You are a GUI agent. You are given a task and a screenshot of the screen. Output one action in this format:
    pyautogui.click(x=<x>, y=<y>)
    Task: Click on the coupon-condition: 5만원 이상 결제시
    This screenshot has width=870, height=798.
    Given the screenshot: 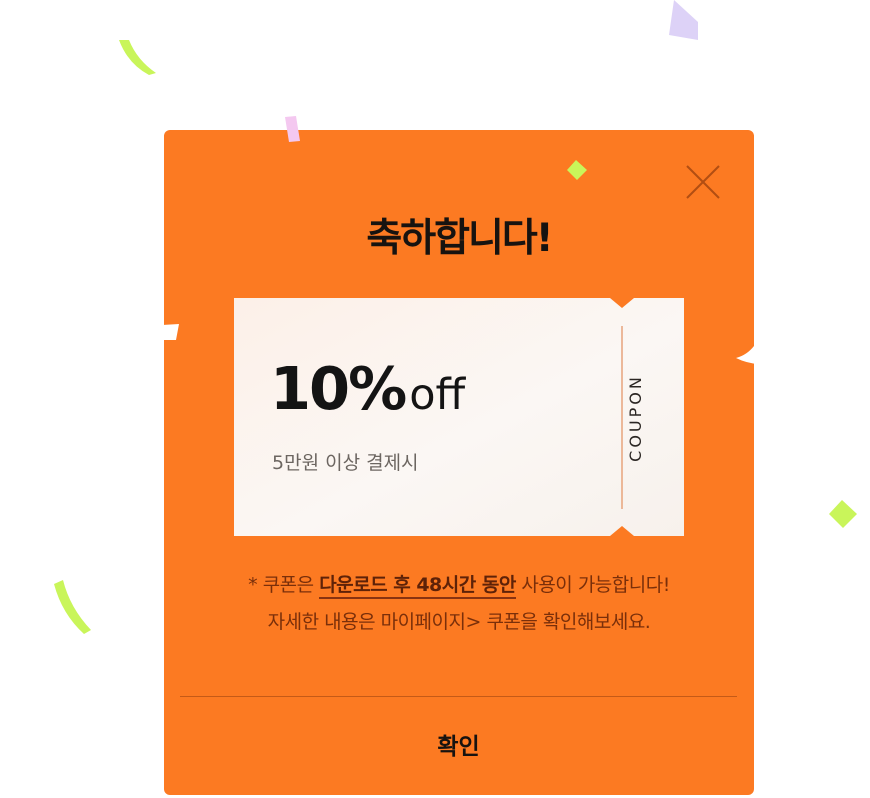 What is the action you would take?
    pyautogui.click(x=345, y=463)
    